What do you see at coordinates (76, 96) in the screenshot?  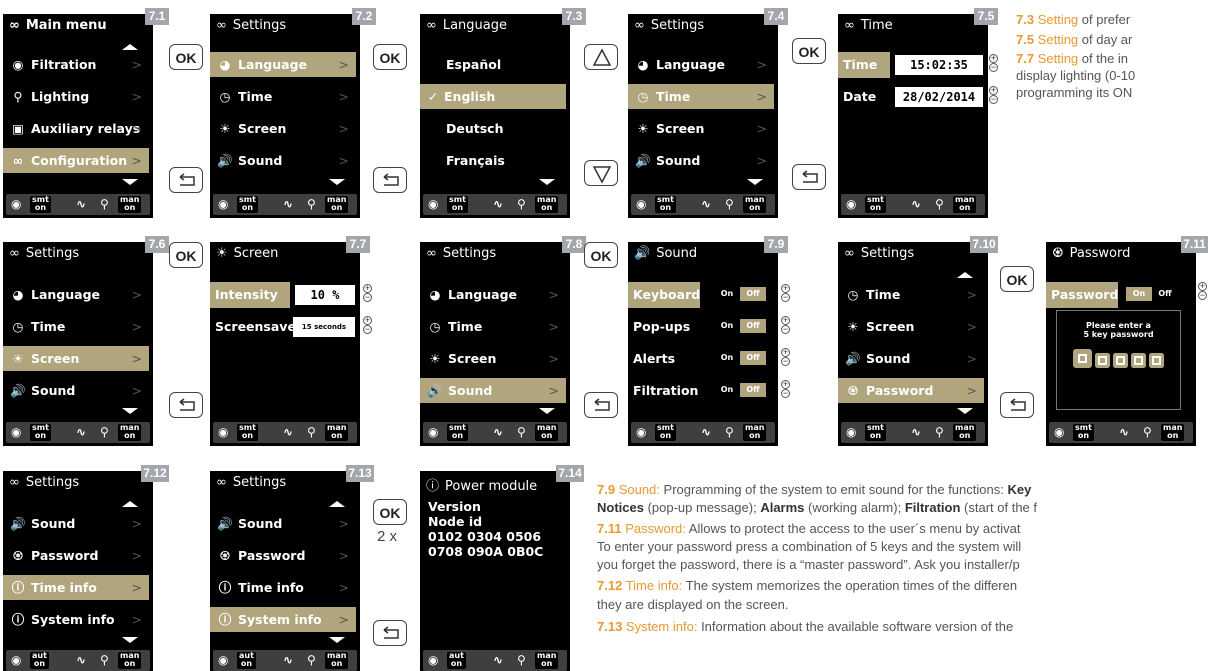 I see `menu-item-lighting: ⚲ Lighting >` at bounding box center [76, 96].